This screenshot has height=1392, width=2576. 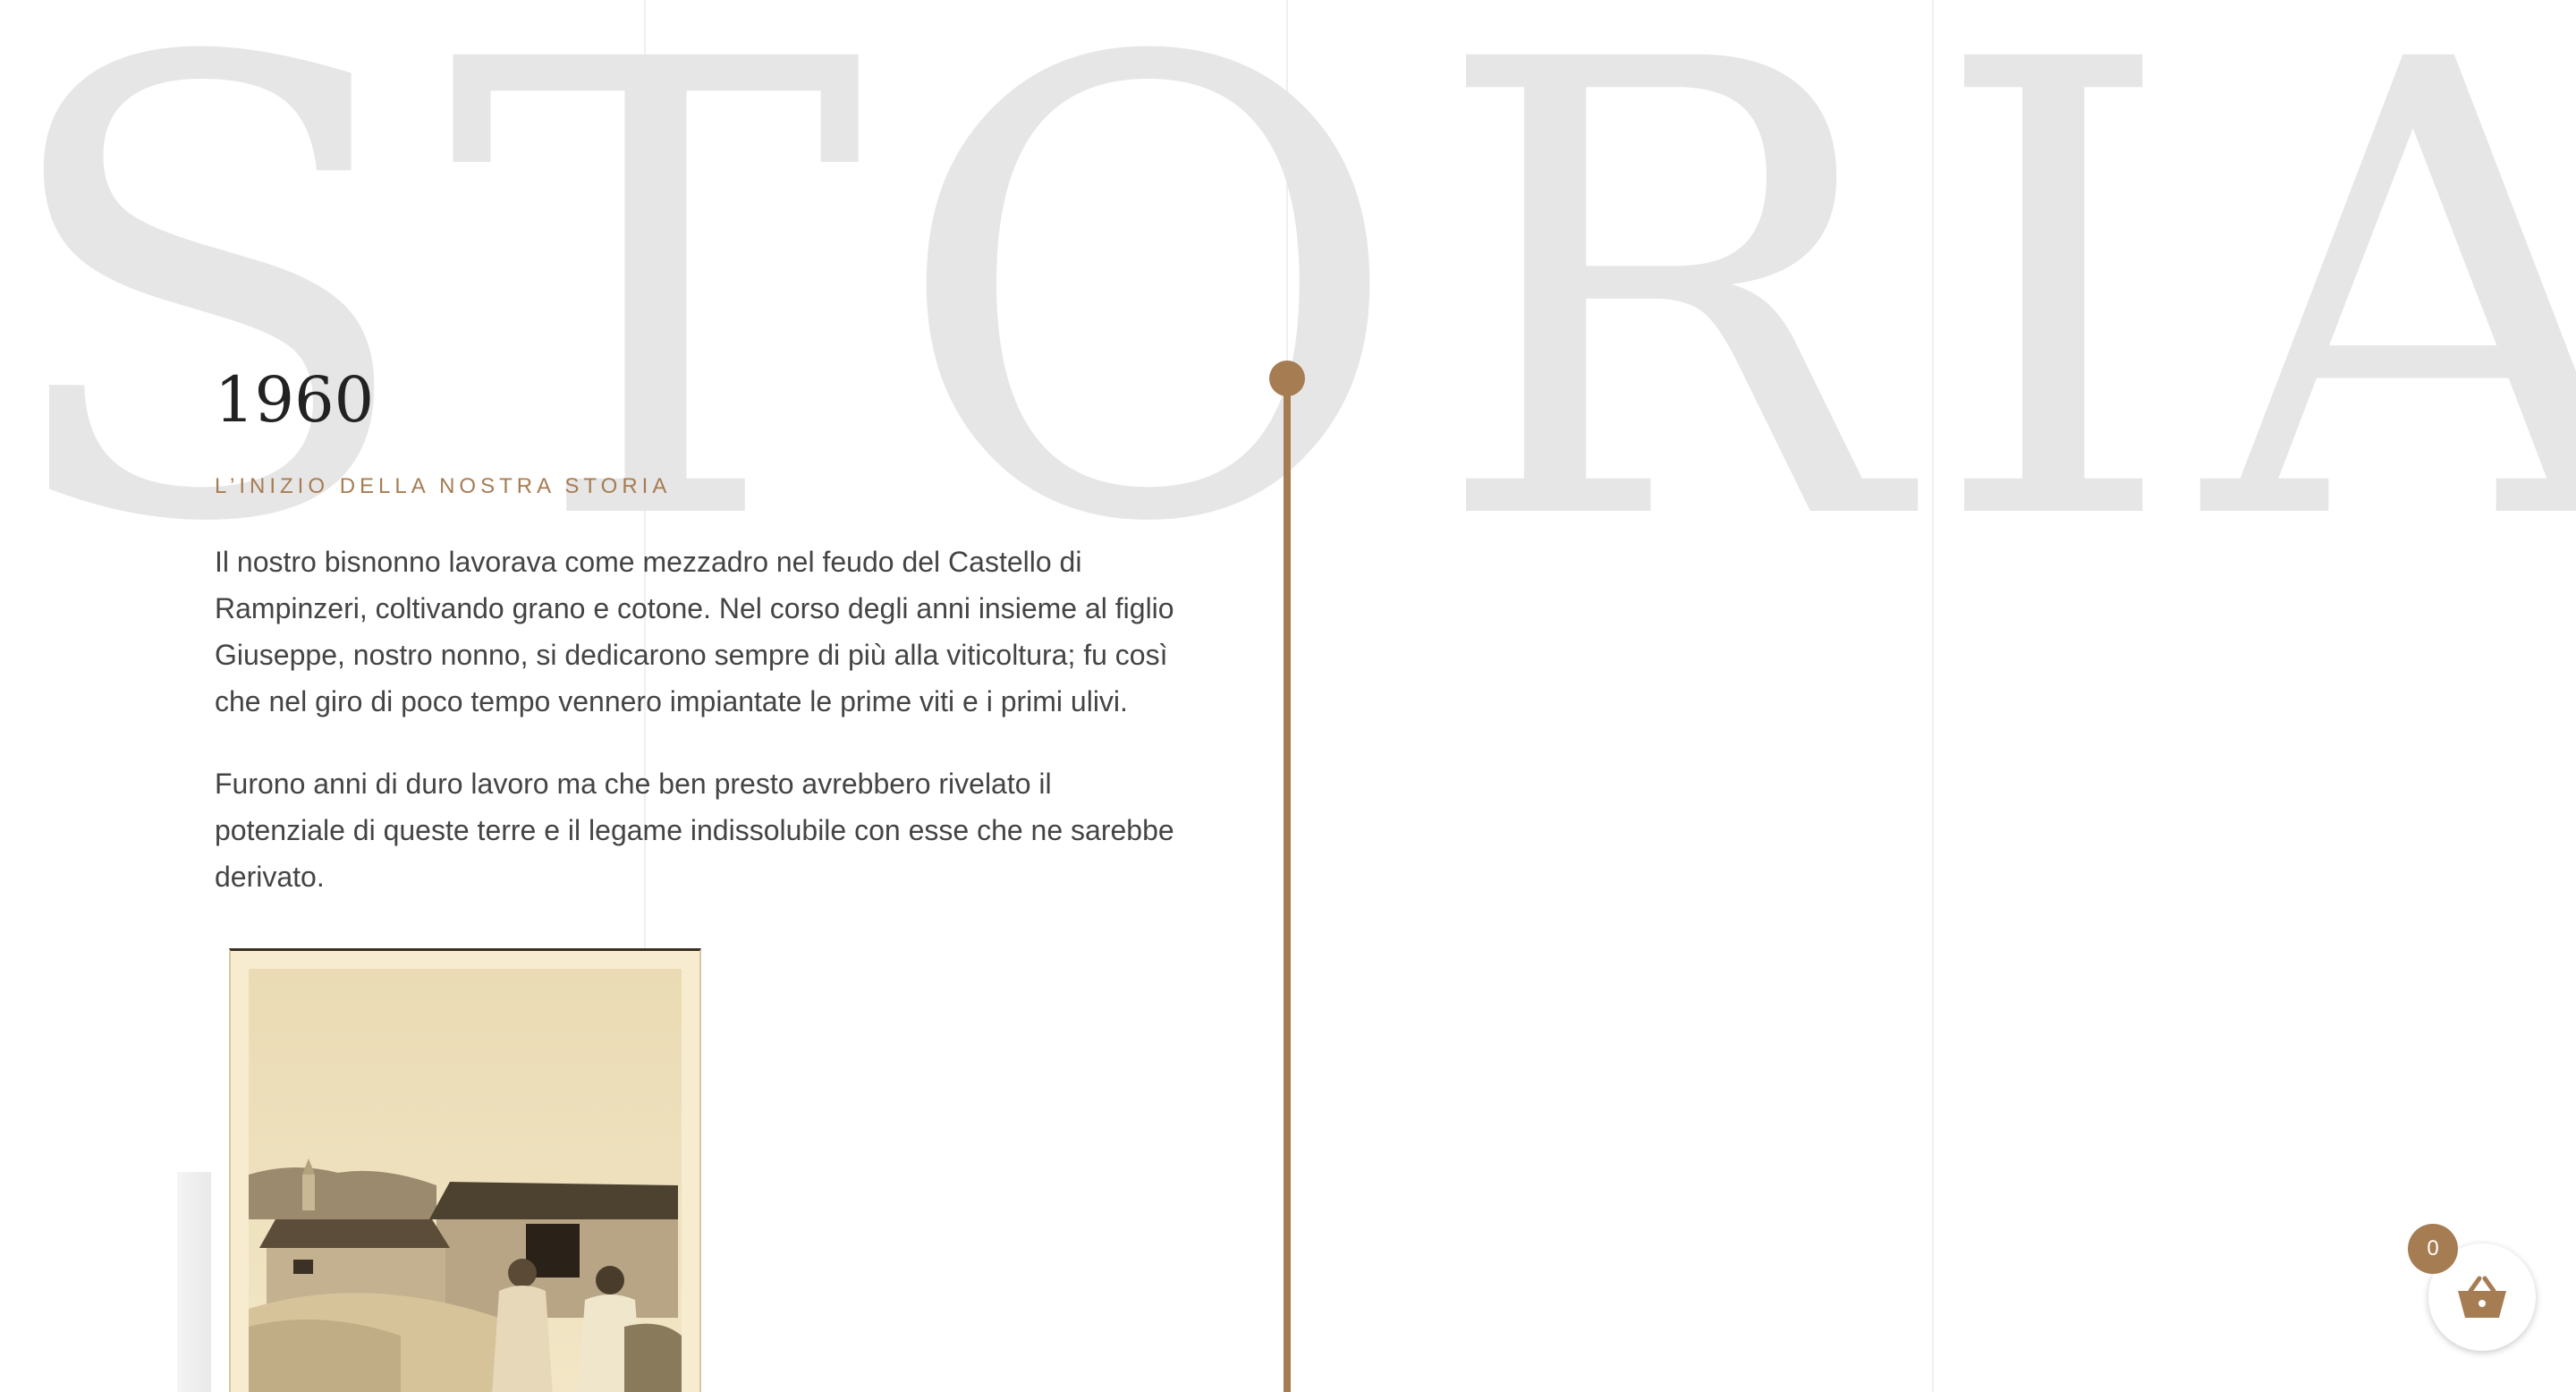 What do you see at coordinates (295, 400) in the screenshot?
I see `timeline-year: 1960` at bounding box center [295, 400].